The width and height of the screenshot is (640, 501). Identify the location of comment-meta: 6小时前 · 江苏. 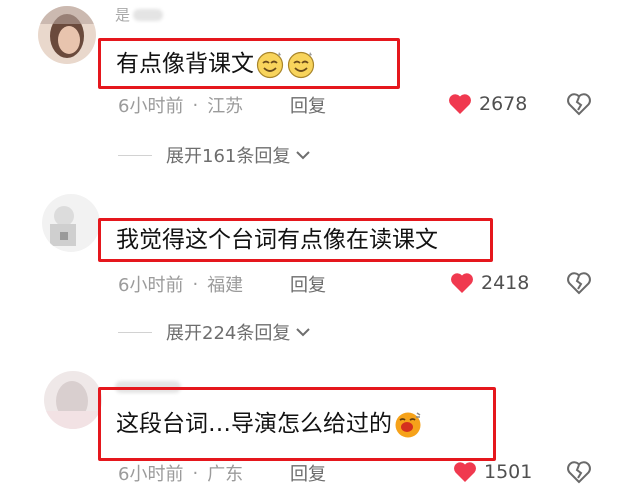
(180, 105).